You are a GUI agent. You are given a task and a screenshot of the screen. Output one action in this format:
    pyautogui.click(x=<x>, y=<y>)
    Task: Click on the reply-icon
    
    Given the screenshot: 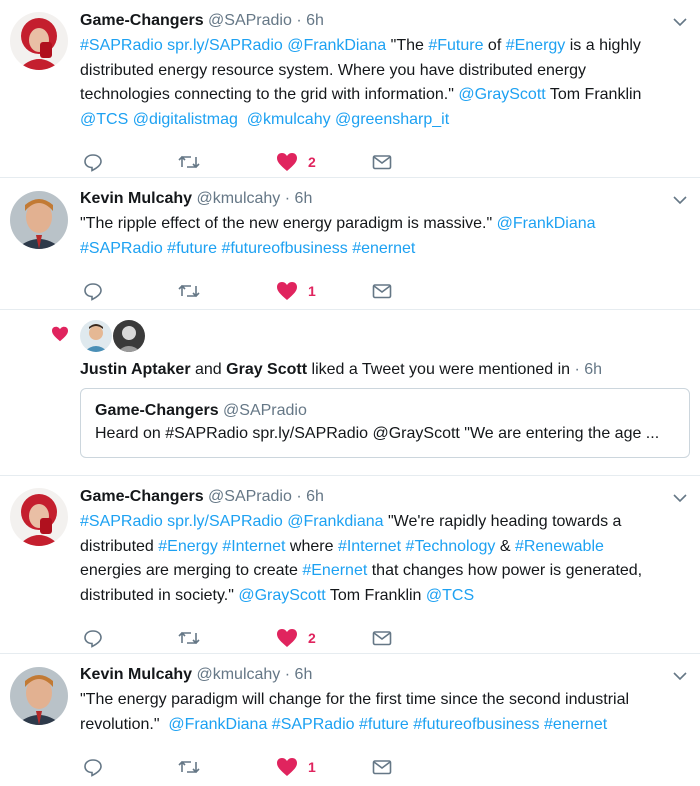 What is the action you would take?
    pyautogui.click(x=93, y=639)
    